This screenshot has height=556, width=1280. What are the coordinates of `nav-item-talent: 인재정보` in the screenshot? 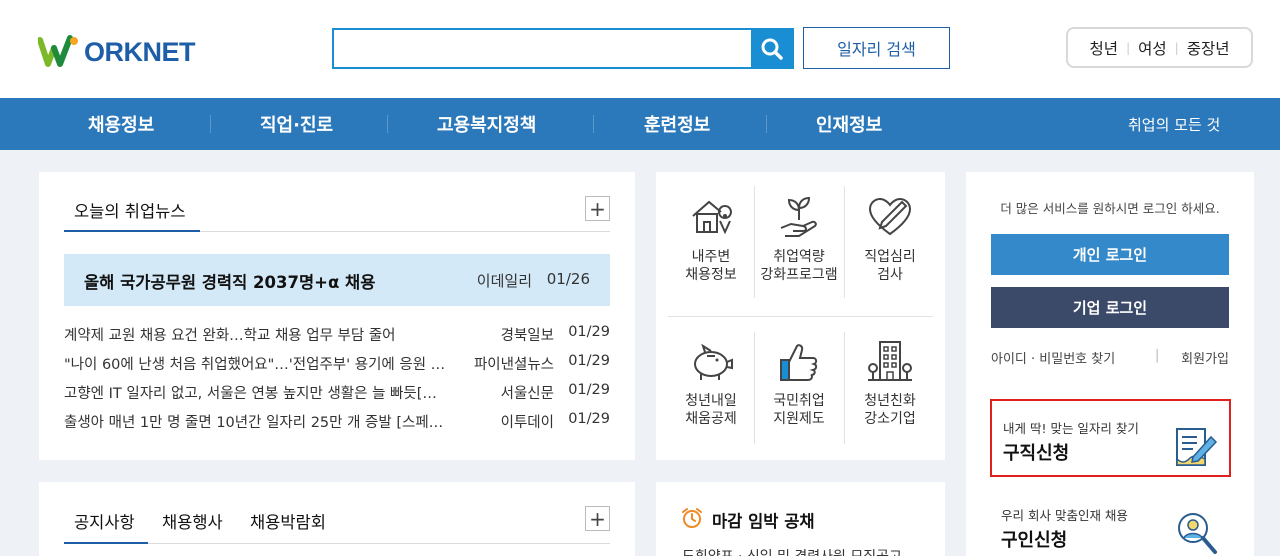 It's located at (849, 124).